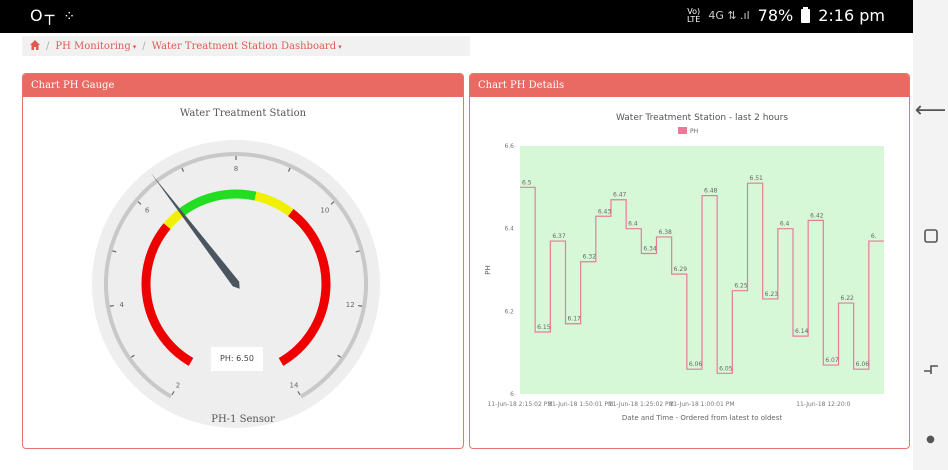 The width and height of the screenshot is (948, 470). What do you see at coordinates (324, 210) in the screenshot?
I see `gauge-tick-label: 10` at bounding box center [324, 210].